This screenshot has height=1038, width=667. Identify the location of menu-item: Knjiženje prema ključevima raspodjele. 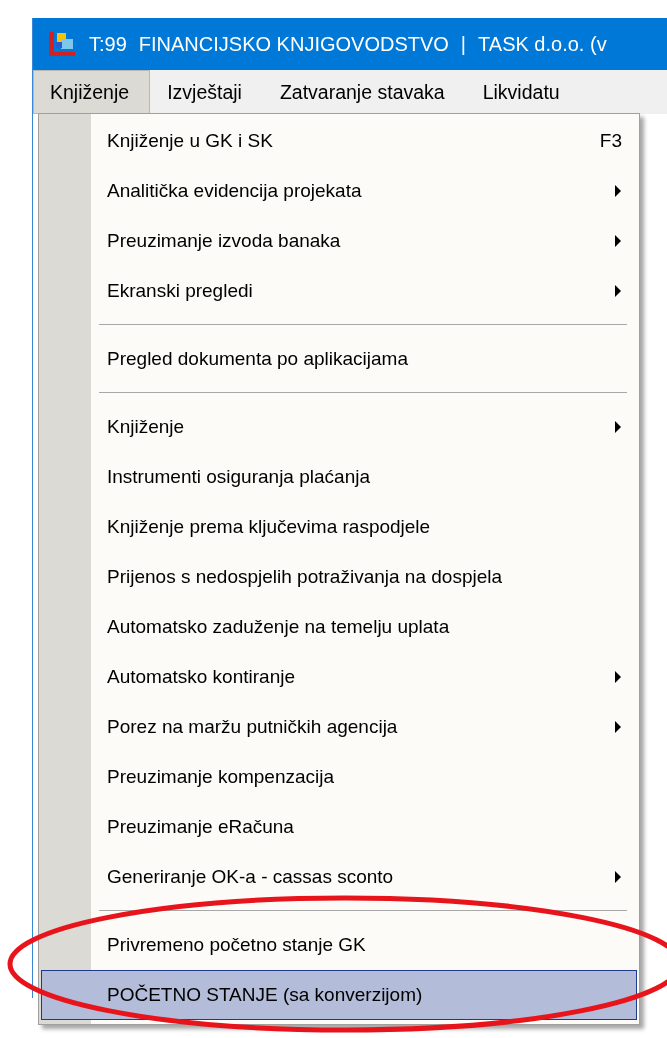
(339, 527).